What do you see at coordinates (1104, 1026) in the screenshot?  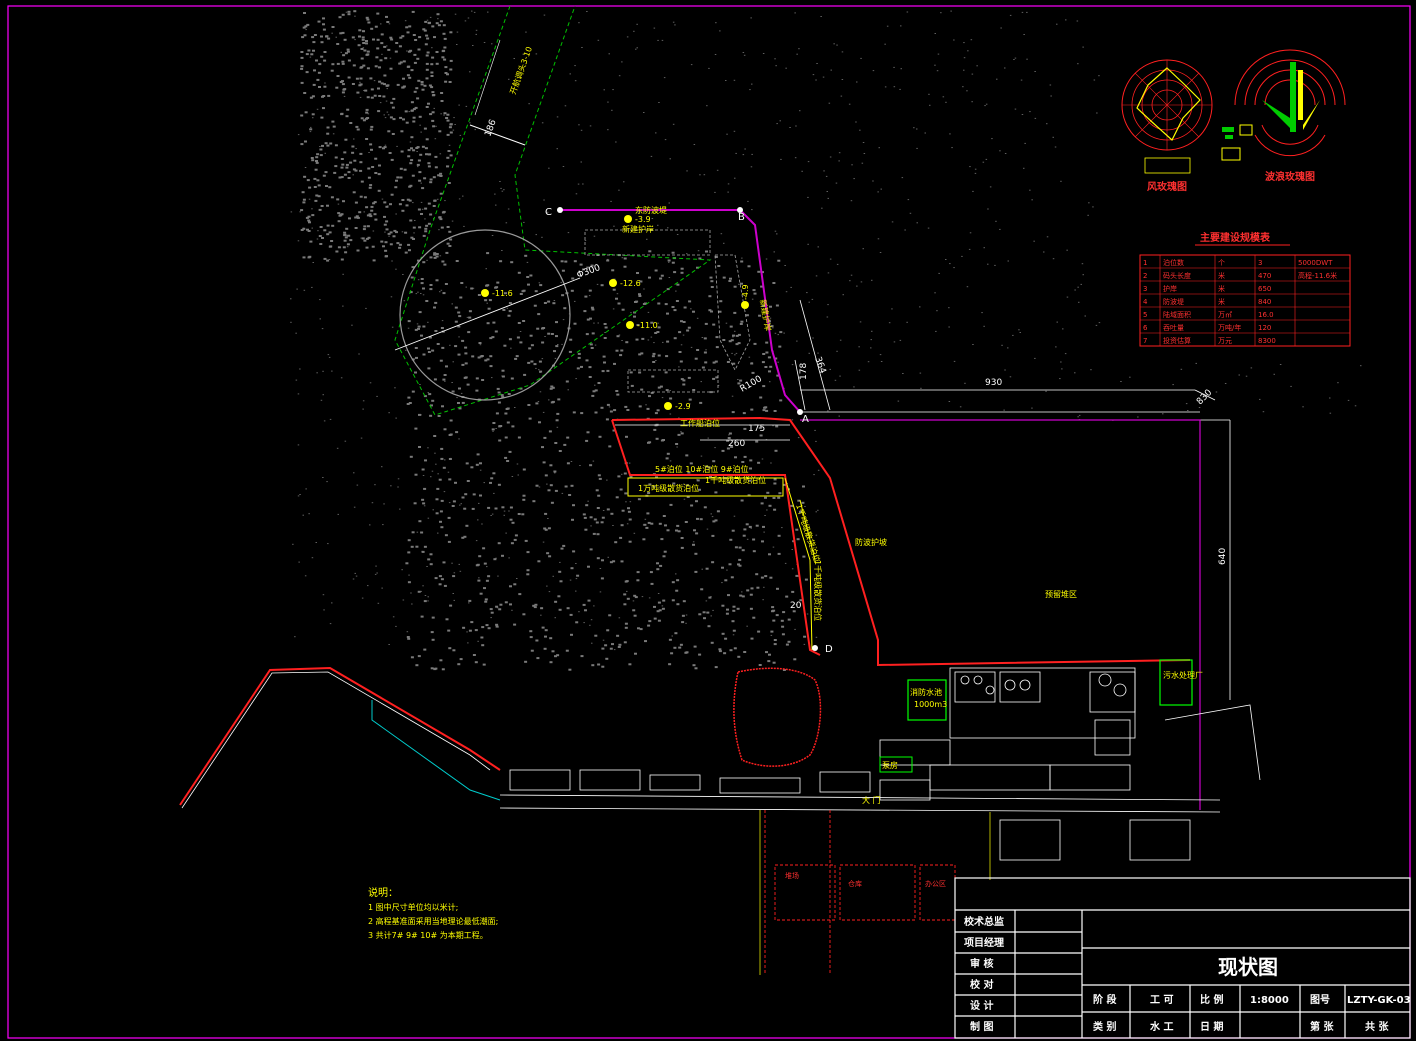 I see `category-label: 类 别` at bounding box center [1104, 1026].